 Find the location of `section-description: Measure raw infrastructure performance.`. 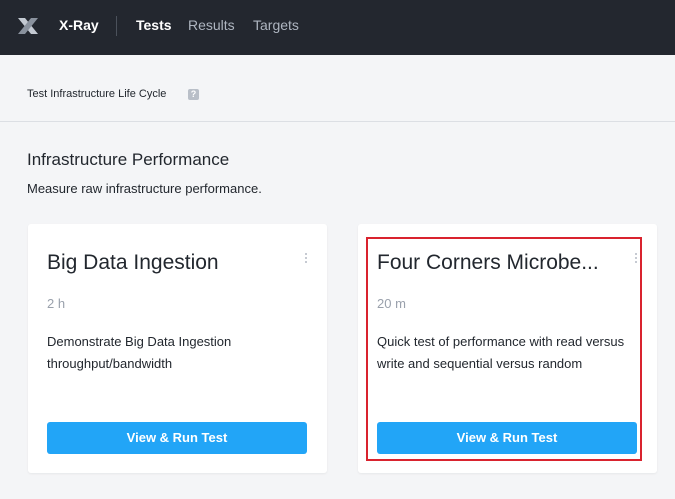

section-description: Measure raw infrastructure performance. is located at coordinates (144, 188).